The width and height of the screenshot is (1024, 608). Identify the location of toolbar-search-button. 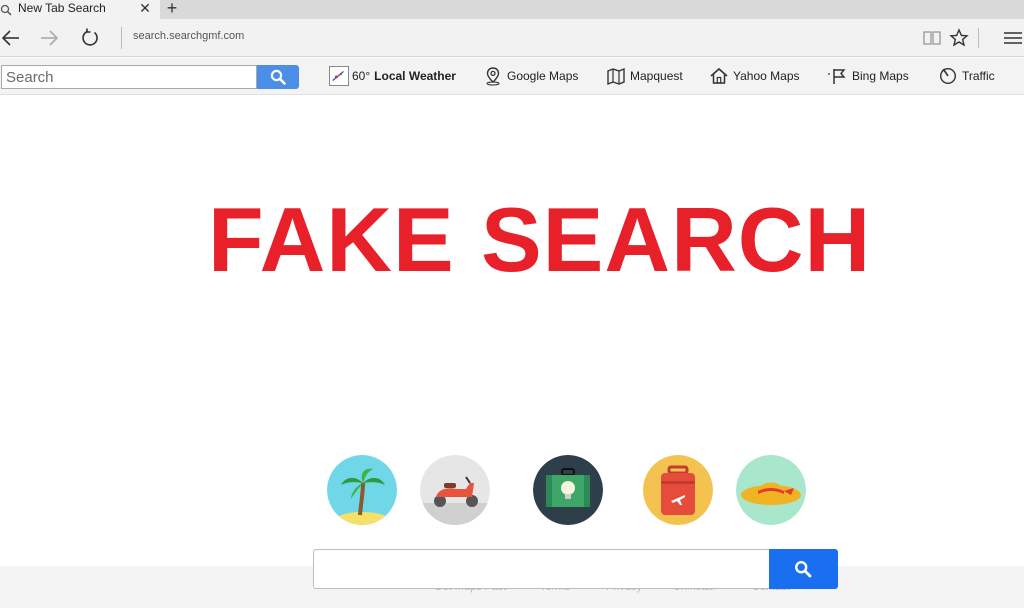
(278, 77).